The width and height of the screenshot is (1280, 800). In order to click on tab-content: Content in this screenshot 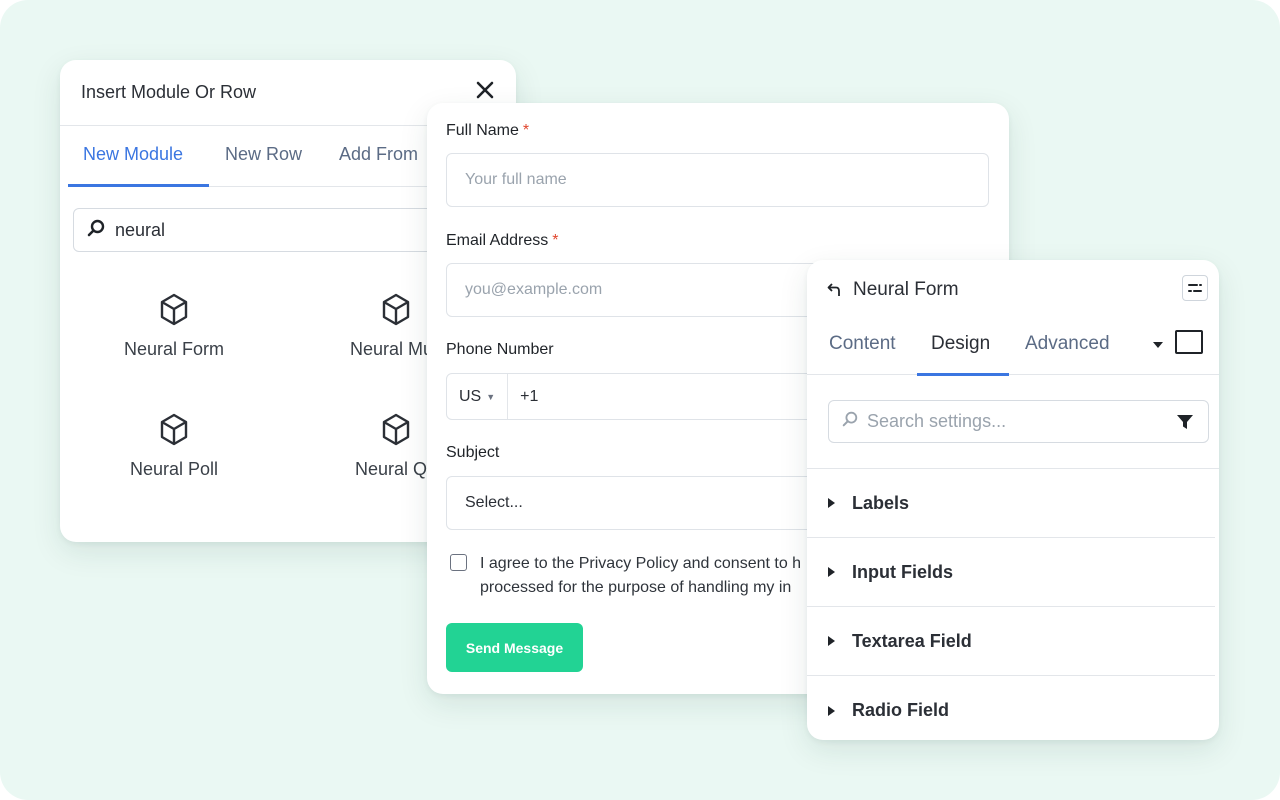, I will do `click(862, 344)`.